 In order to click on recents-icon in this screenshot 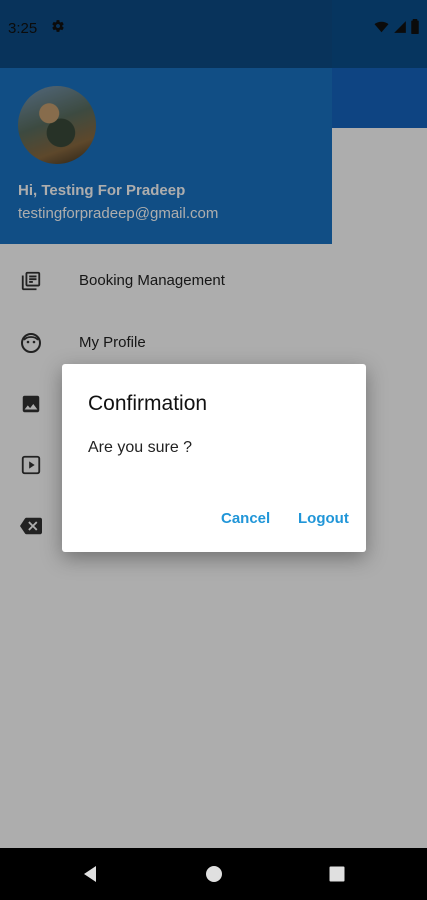, I will do `click(337, 874)`.